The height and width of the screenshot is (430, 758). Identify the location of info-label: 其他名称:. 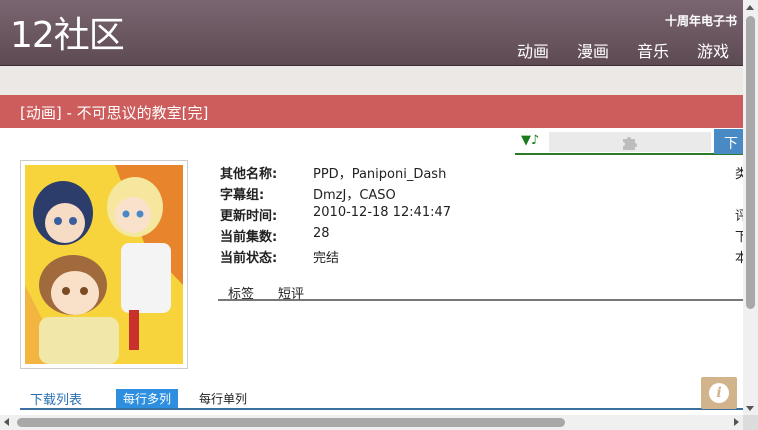
(249, 174).